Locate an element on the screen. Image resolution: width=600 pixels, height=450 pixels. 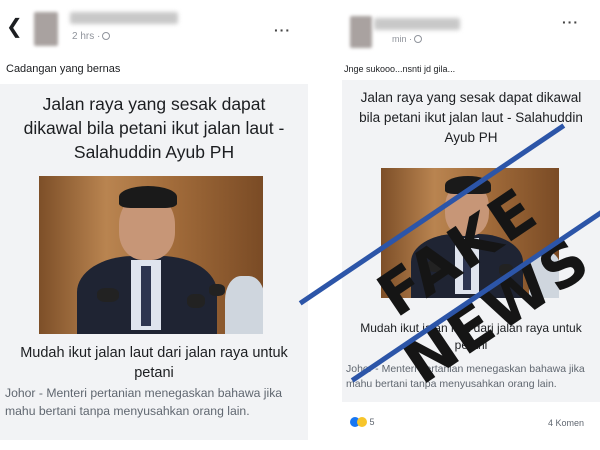
post-time: min · is located at coordinates (407, 39).